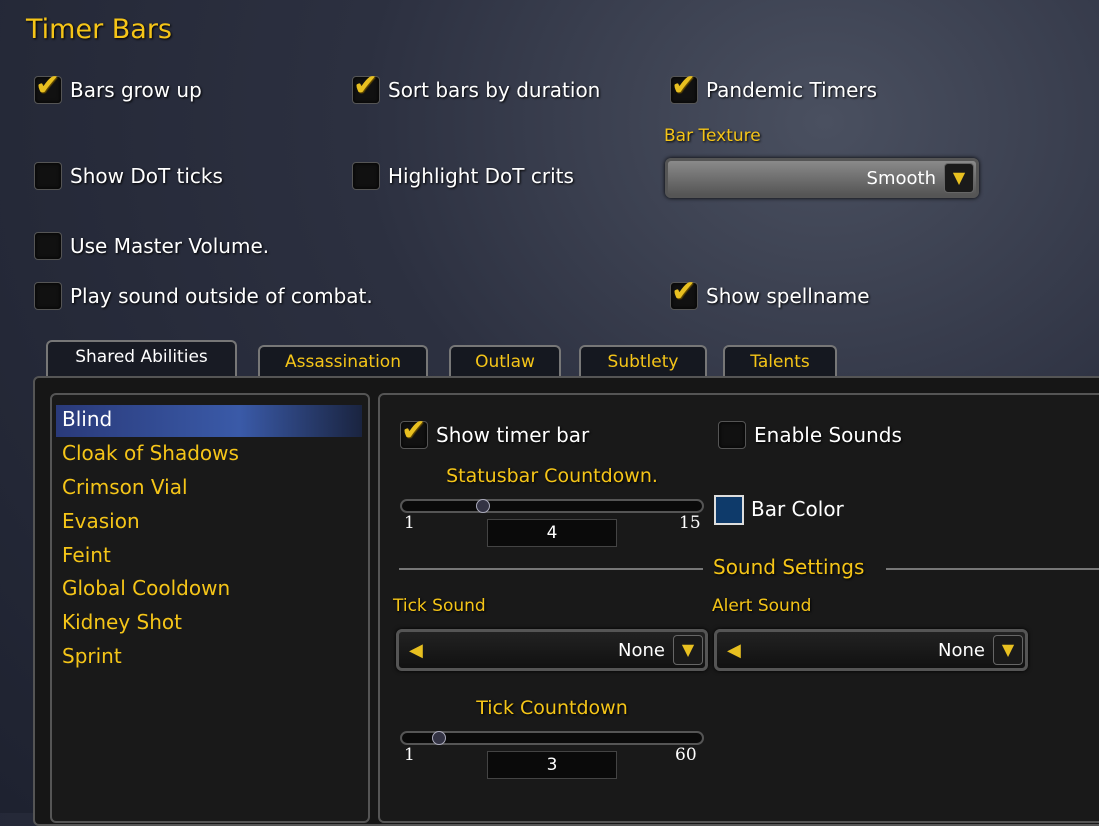 The width and height of the screenshot is (1099, 826). What do you see at coordinates (170, 246) in the screenshot?
I see `checkbox-label: Use Master Volume.` at bounding box center [170, 246].